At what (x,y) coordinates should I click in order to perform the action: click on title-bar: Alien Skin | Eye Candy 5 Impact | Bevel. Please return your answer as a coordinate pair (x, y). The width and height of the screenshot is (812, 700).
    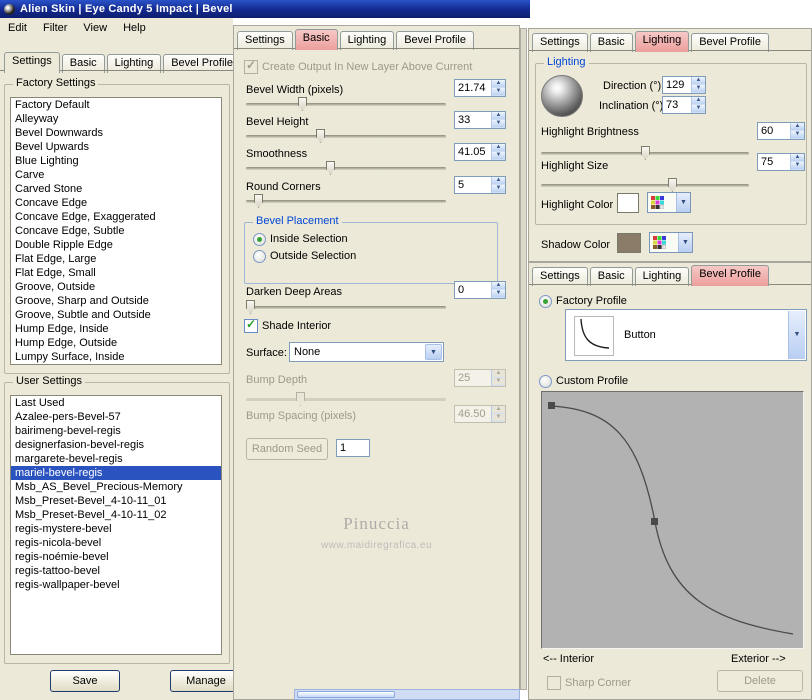
    Looking at the image, I should click on (265, 9).